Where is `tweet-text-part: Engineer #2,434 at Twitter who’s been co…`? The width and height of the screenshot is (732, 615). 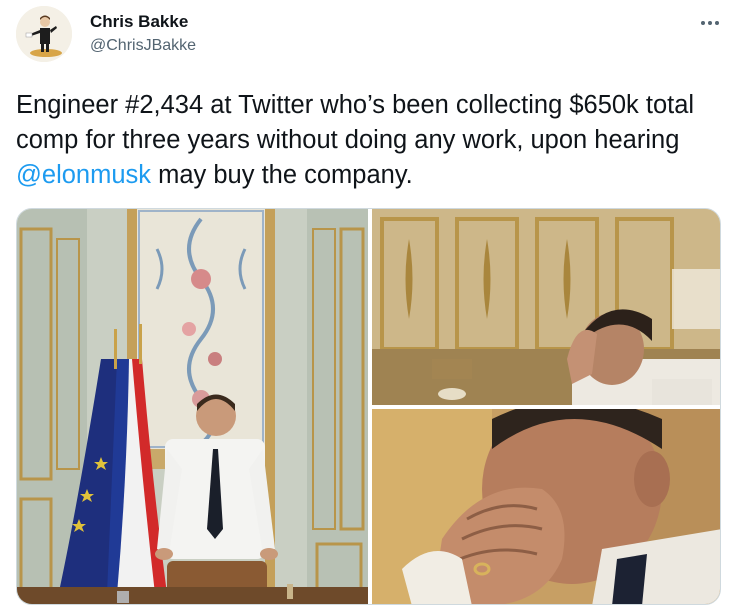
tweet-text-part: Engineer #2,434 at Twitter who’s been co… is located at coordinates (355, 122).